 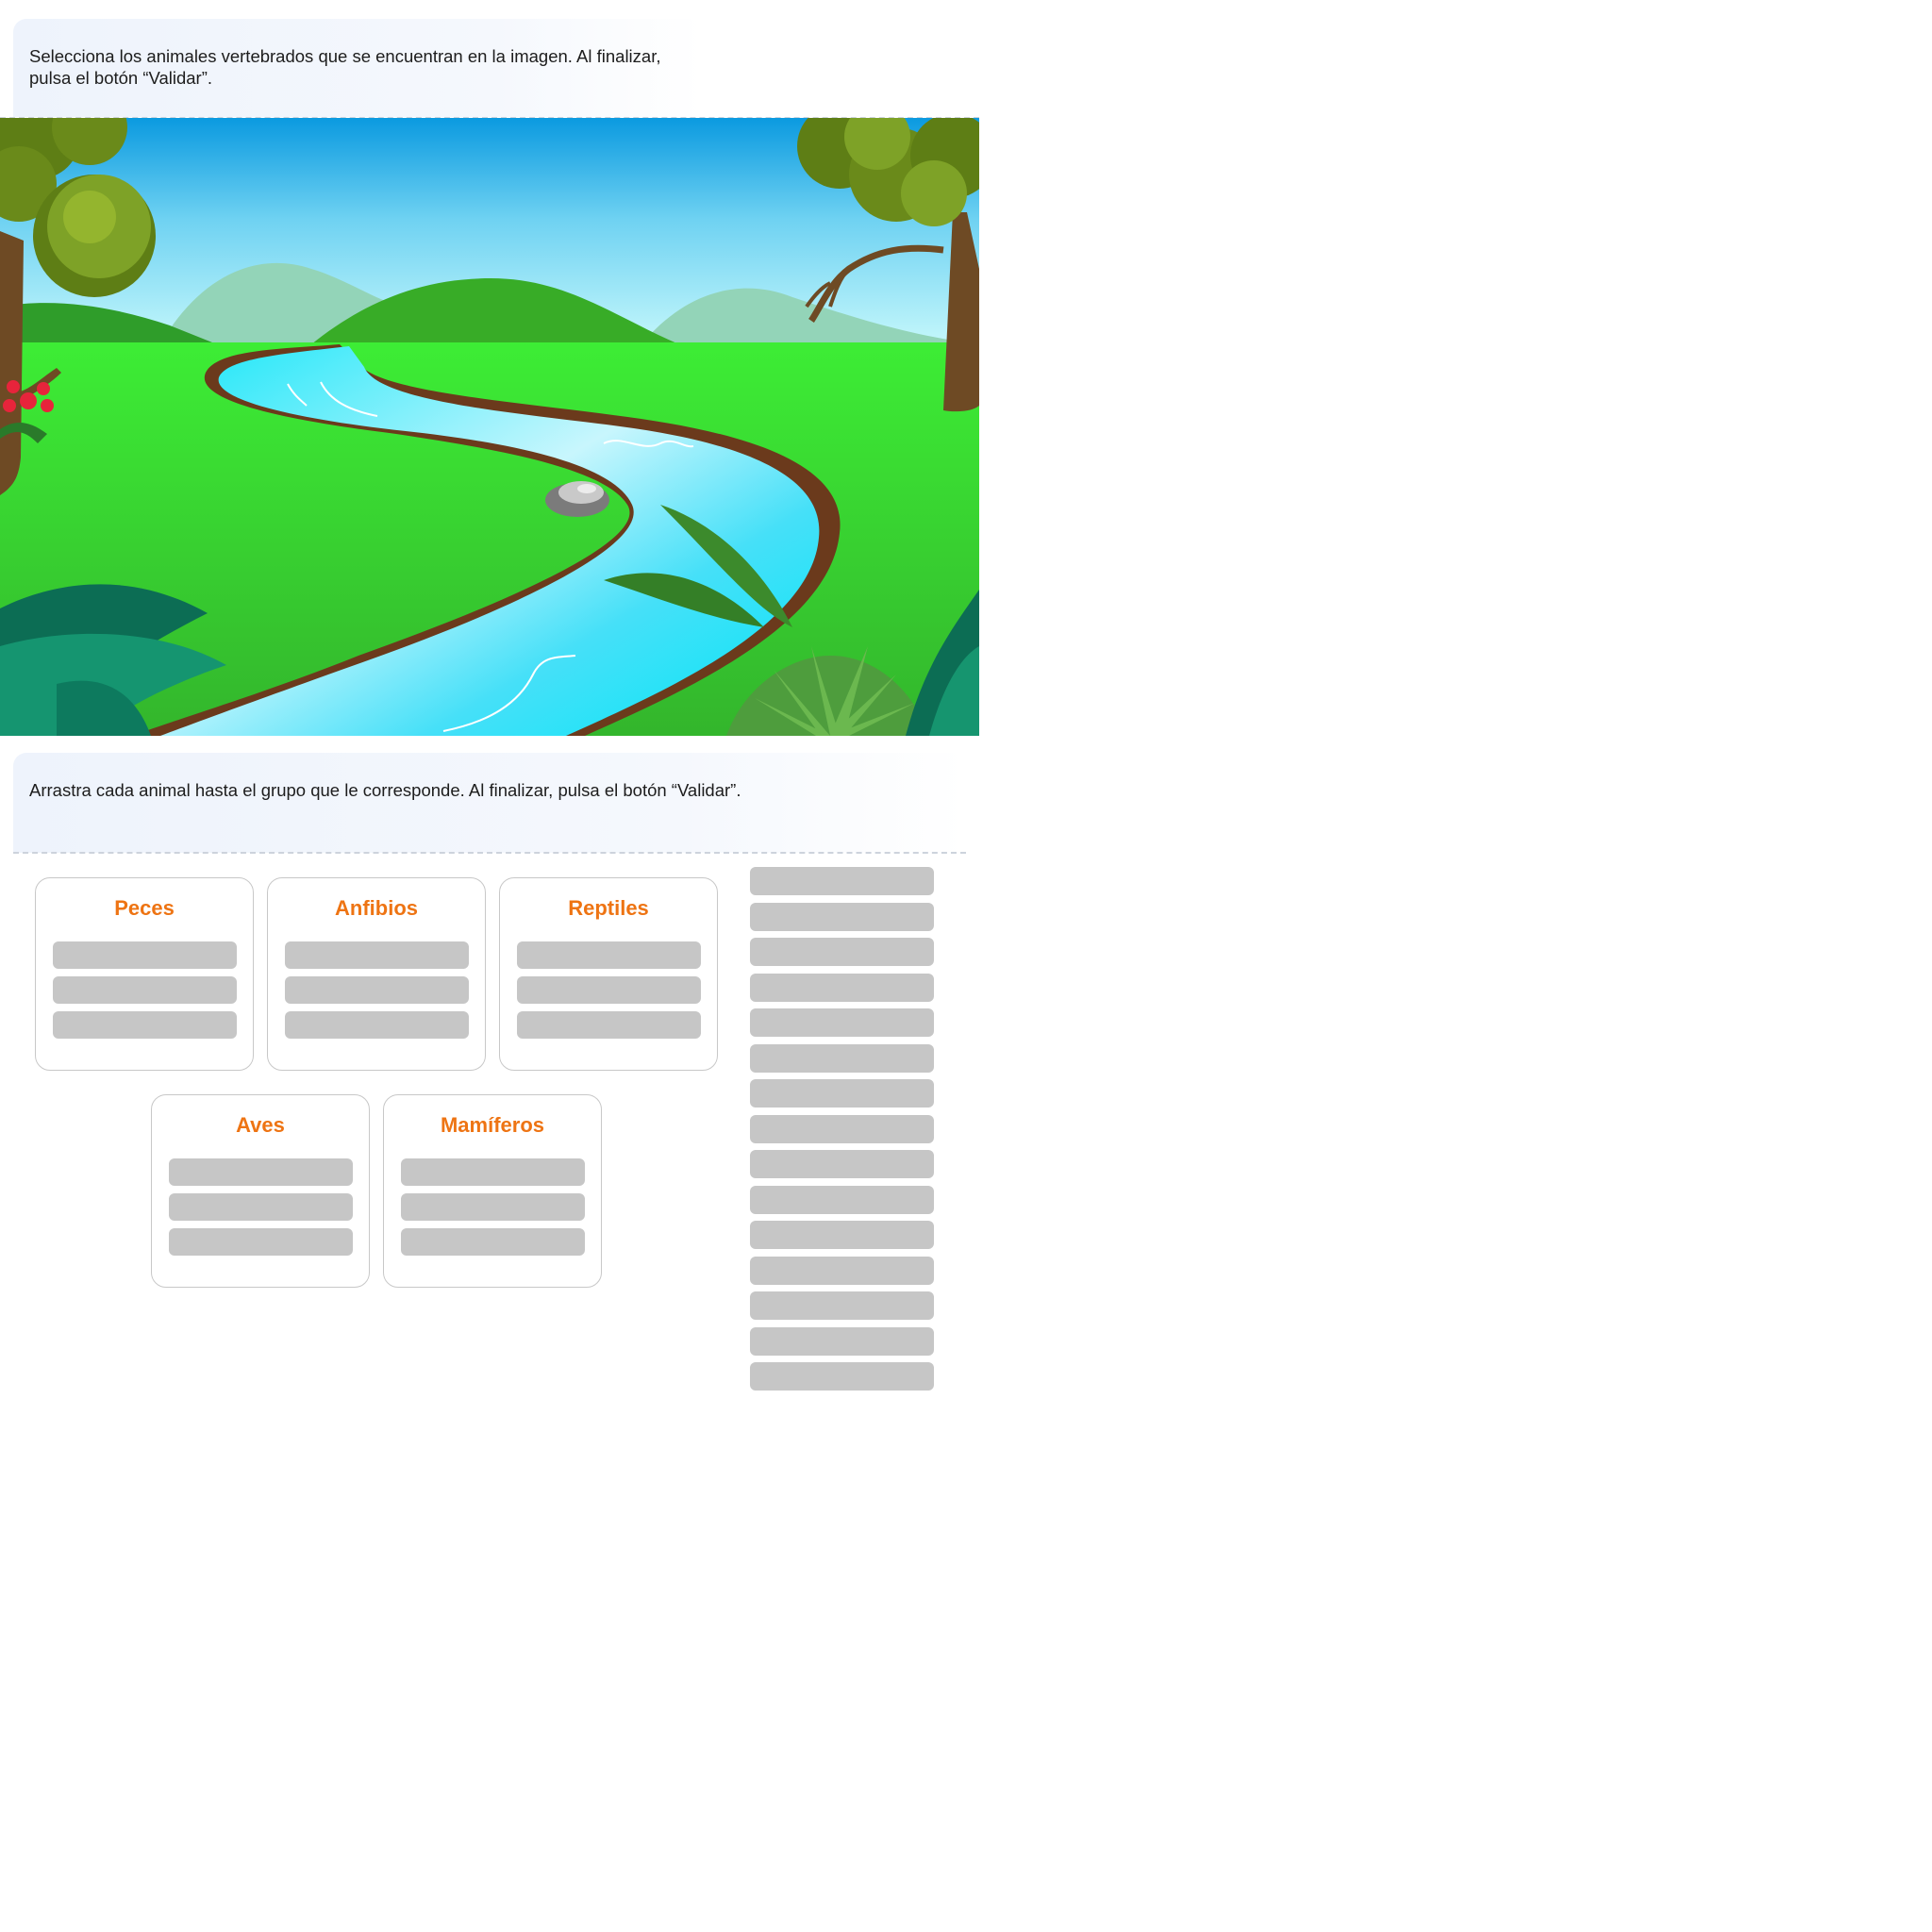 What do you see at coordinates (377, 908) in the screenshot?
I see `group-title: Anfibios` at bounding box center [377, 908].